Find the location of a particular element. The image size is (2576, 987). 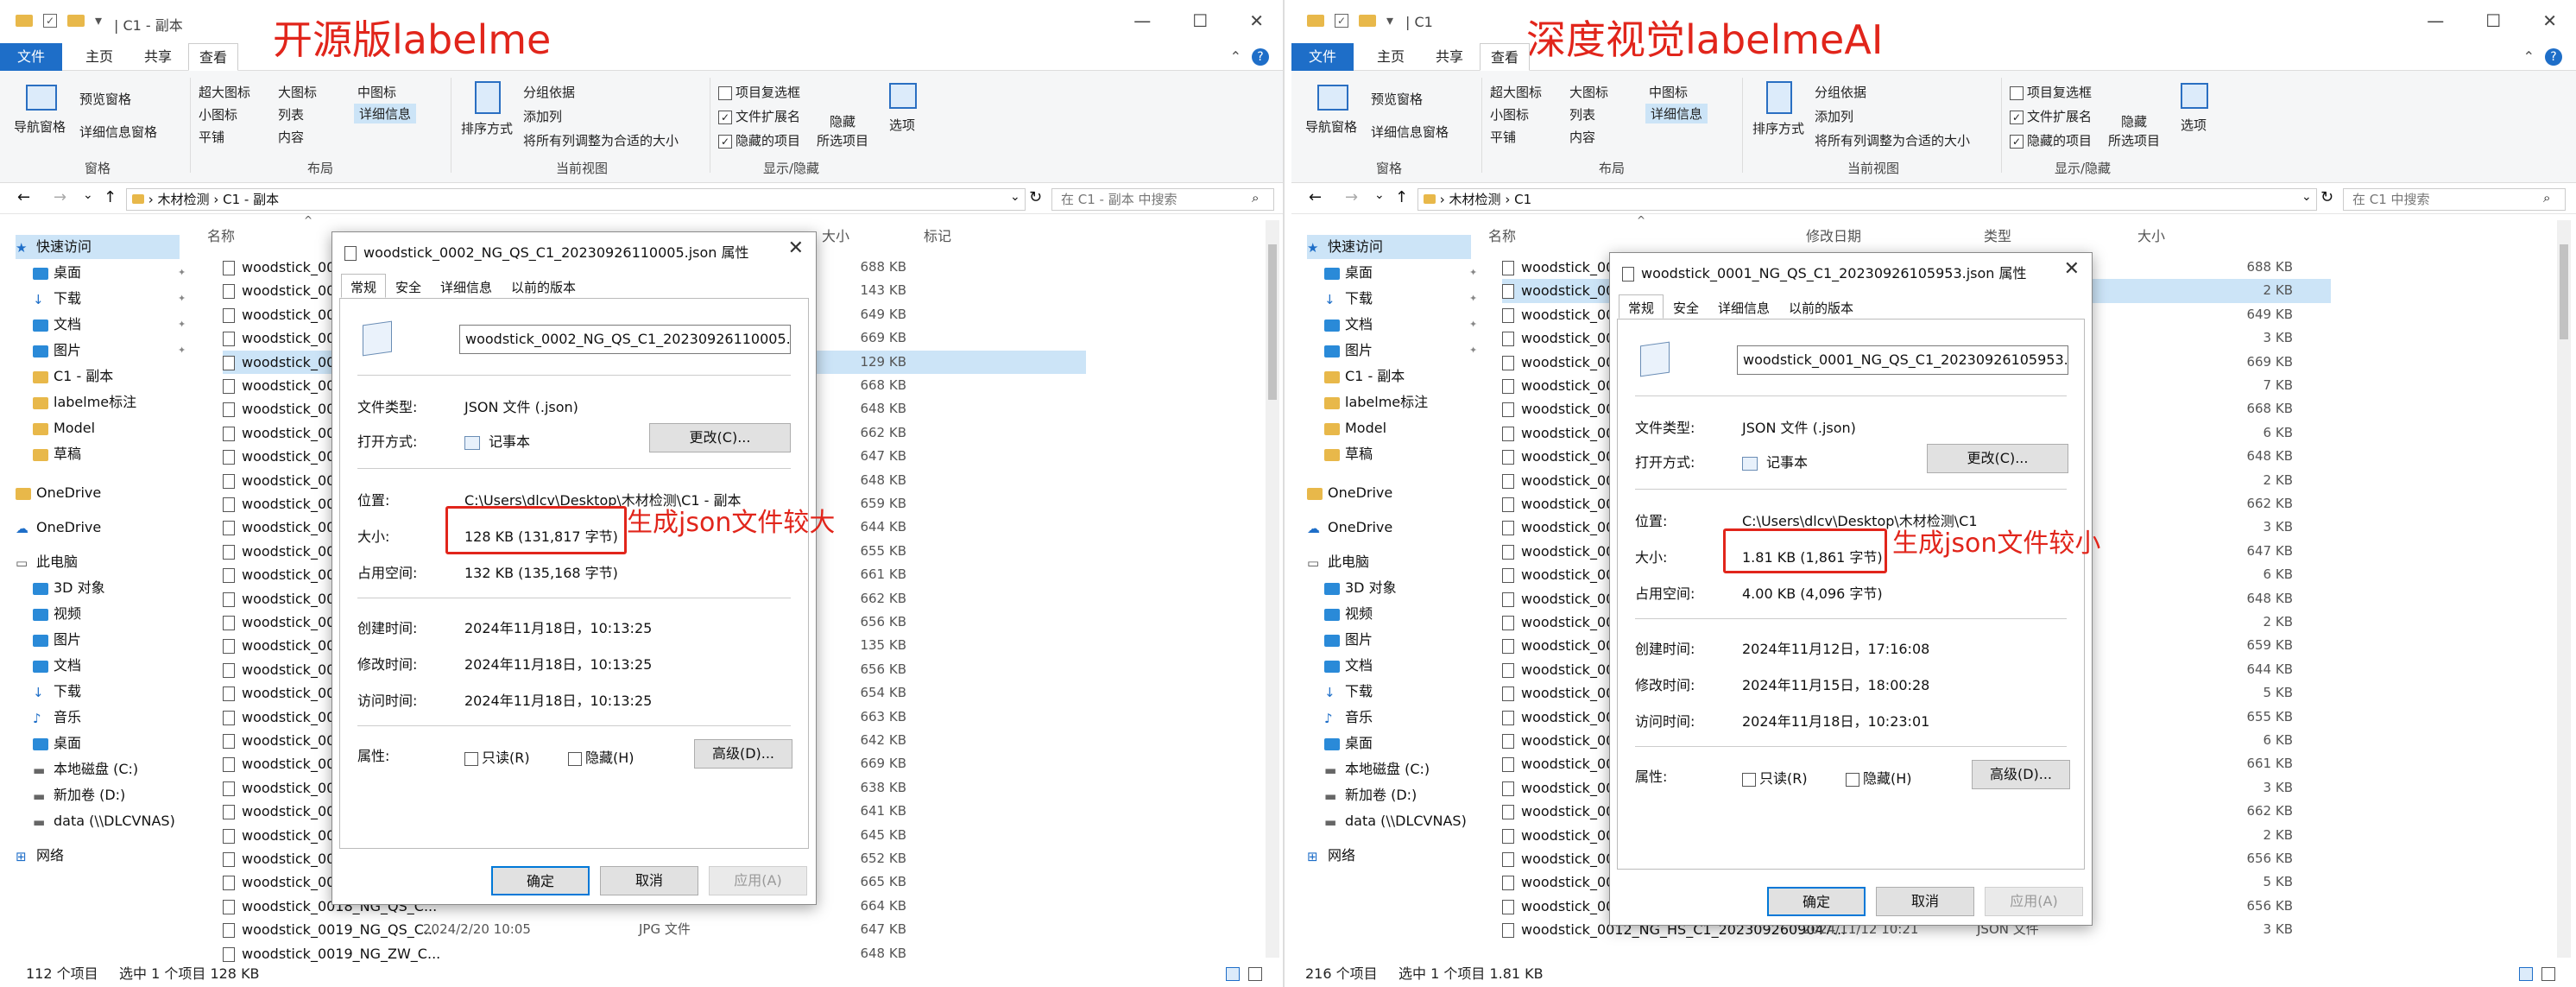

nav-item: ☁ OneDrive is located at coordinates (58, 528).